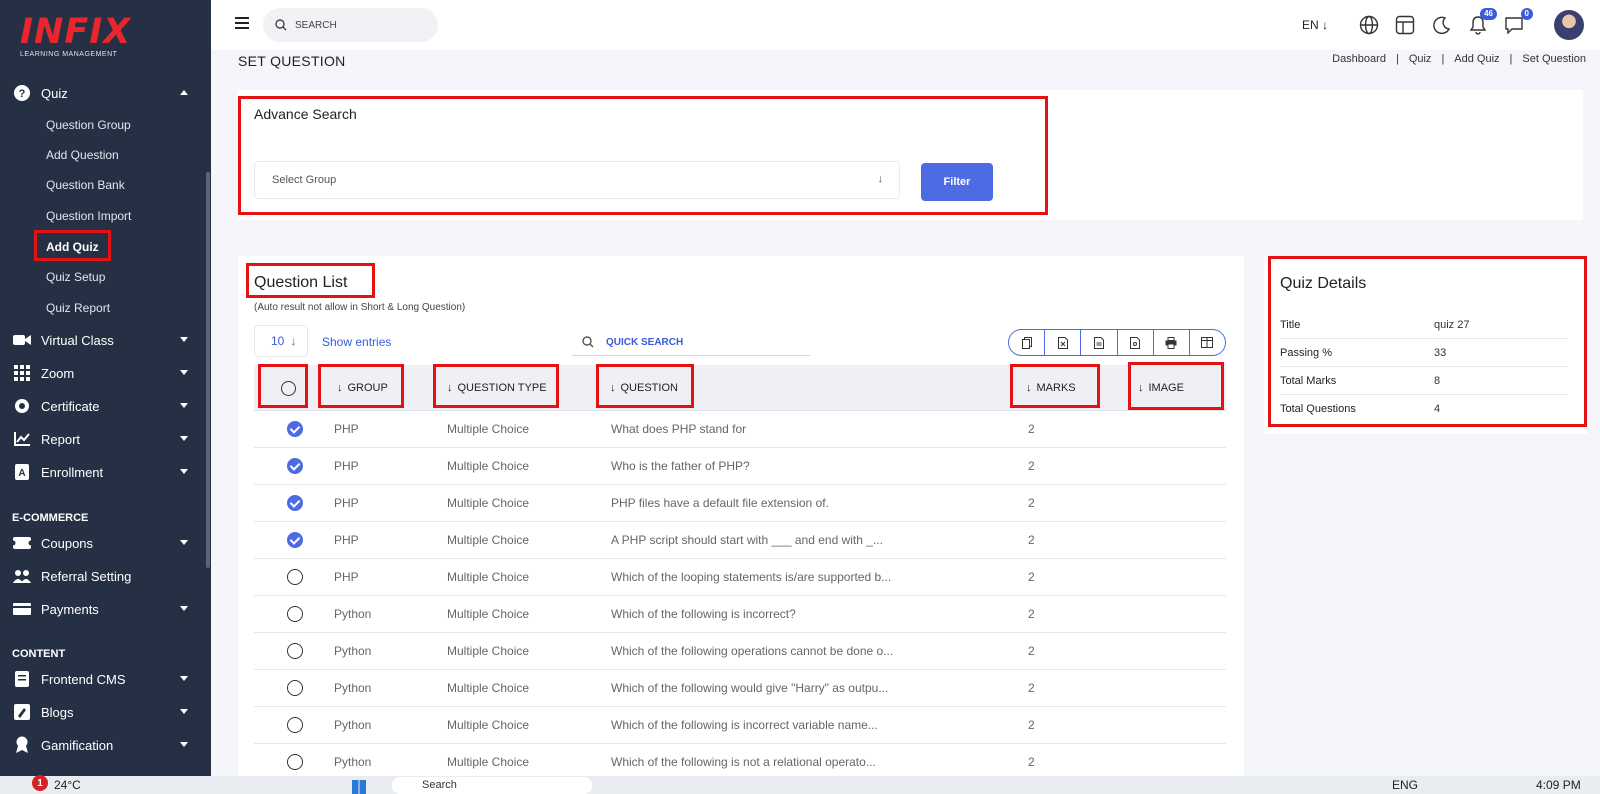 Image resolution: width=1600 pixels, height=794 pixels. Describe the element at coordinates (54, 93) in the screenshot. I see `sidebar-item-label: Quiz` at that location.